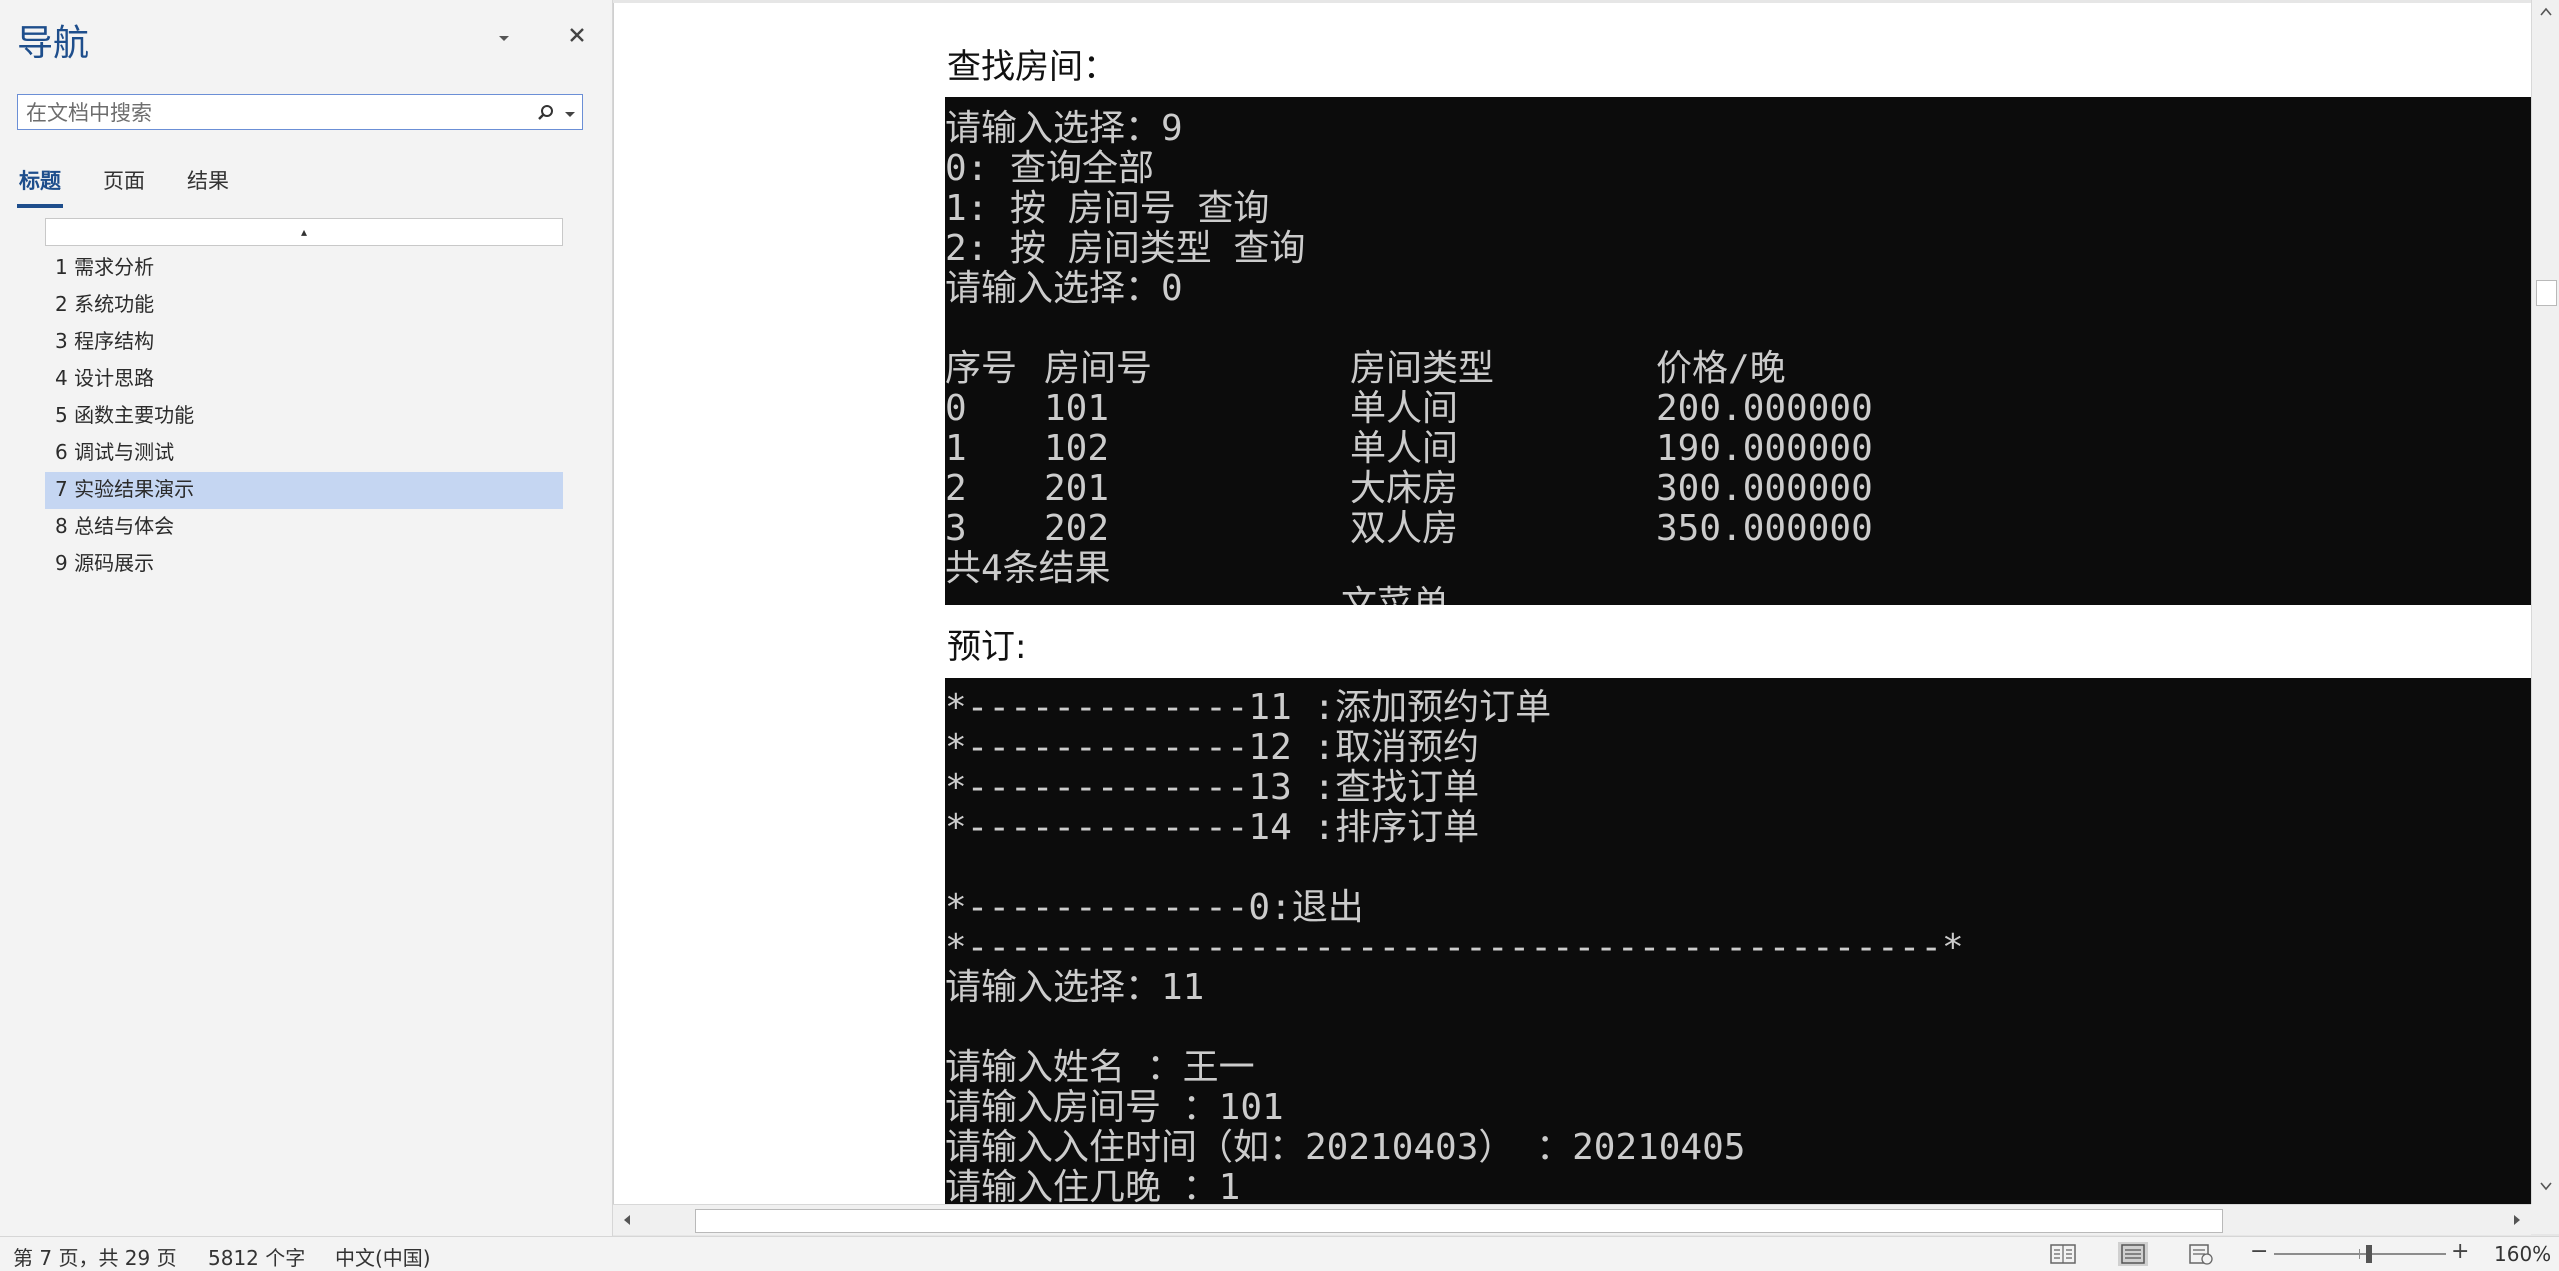  Describe the element at coordinates (1114, 1107) in the screenshot. I see `console-line: 请输入房间号 ：101` at that location.